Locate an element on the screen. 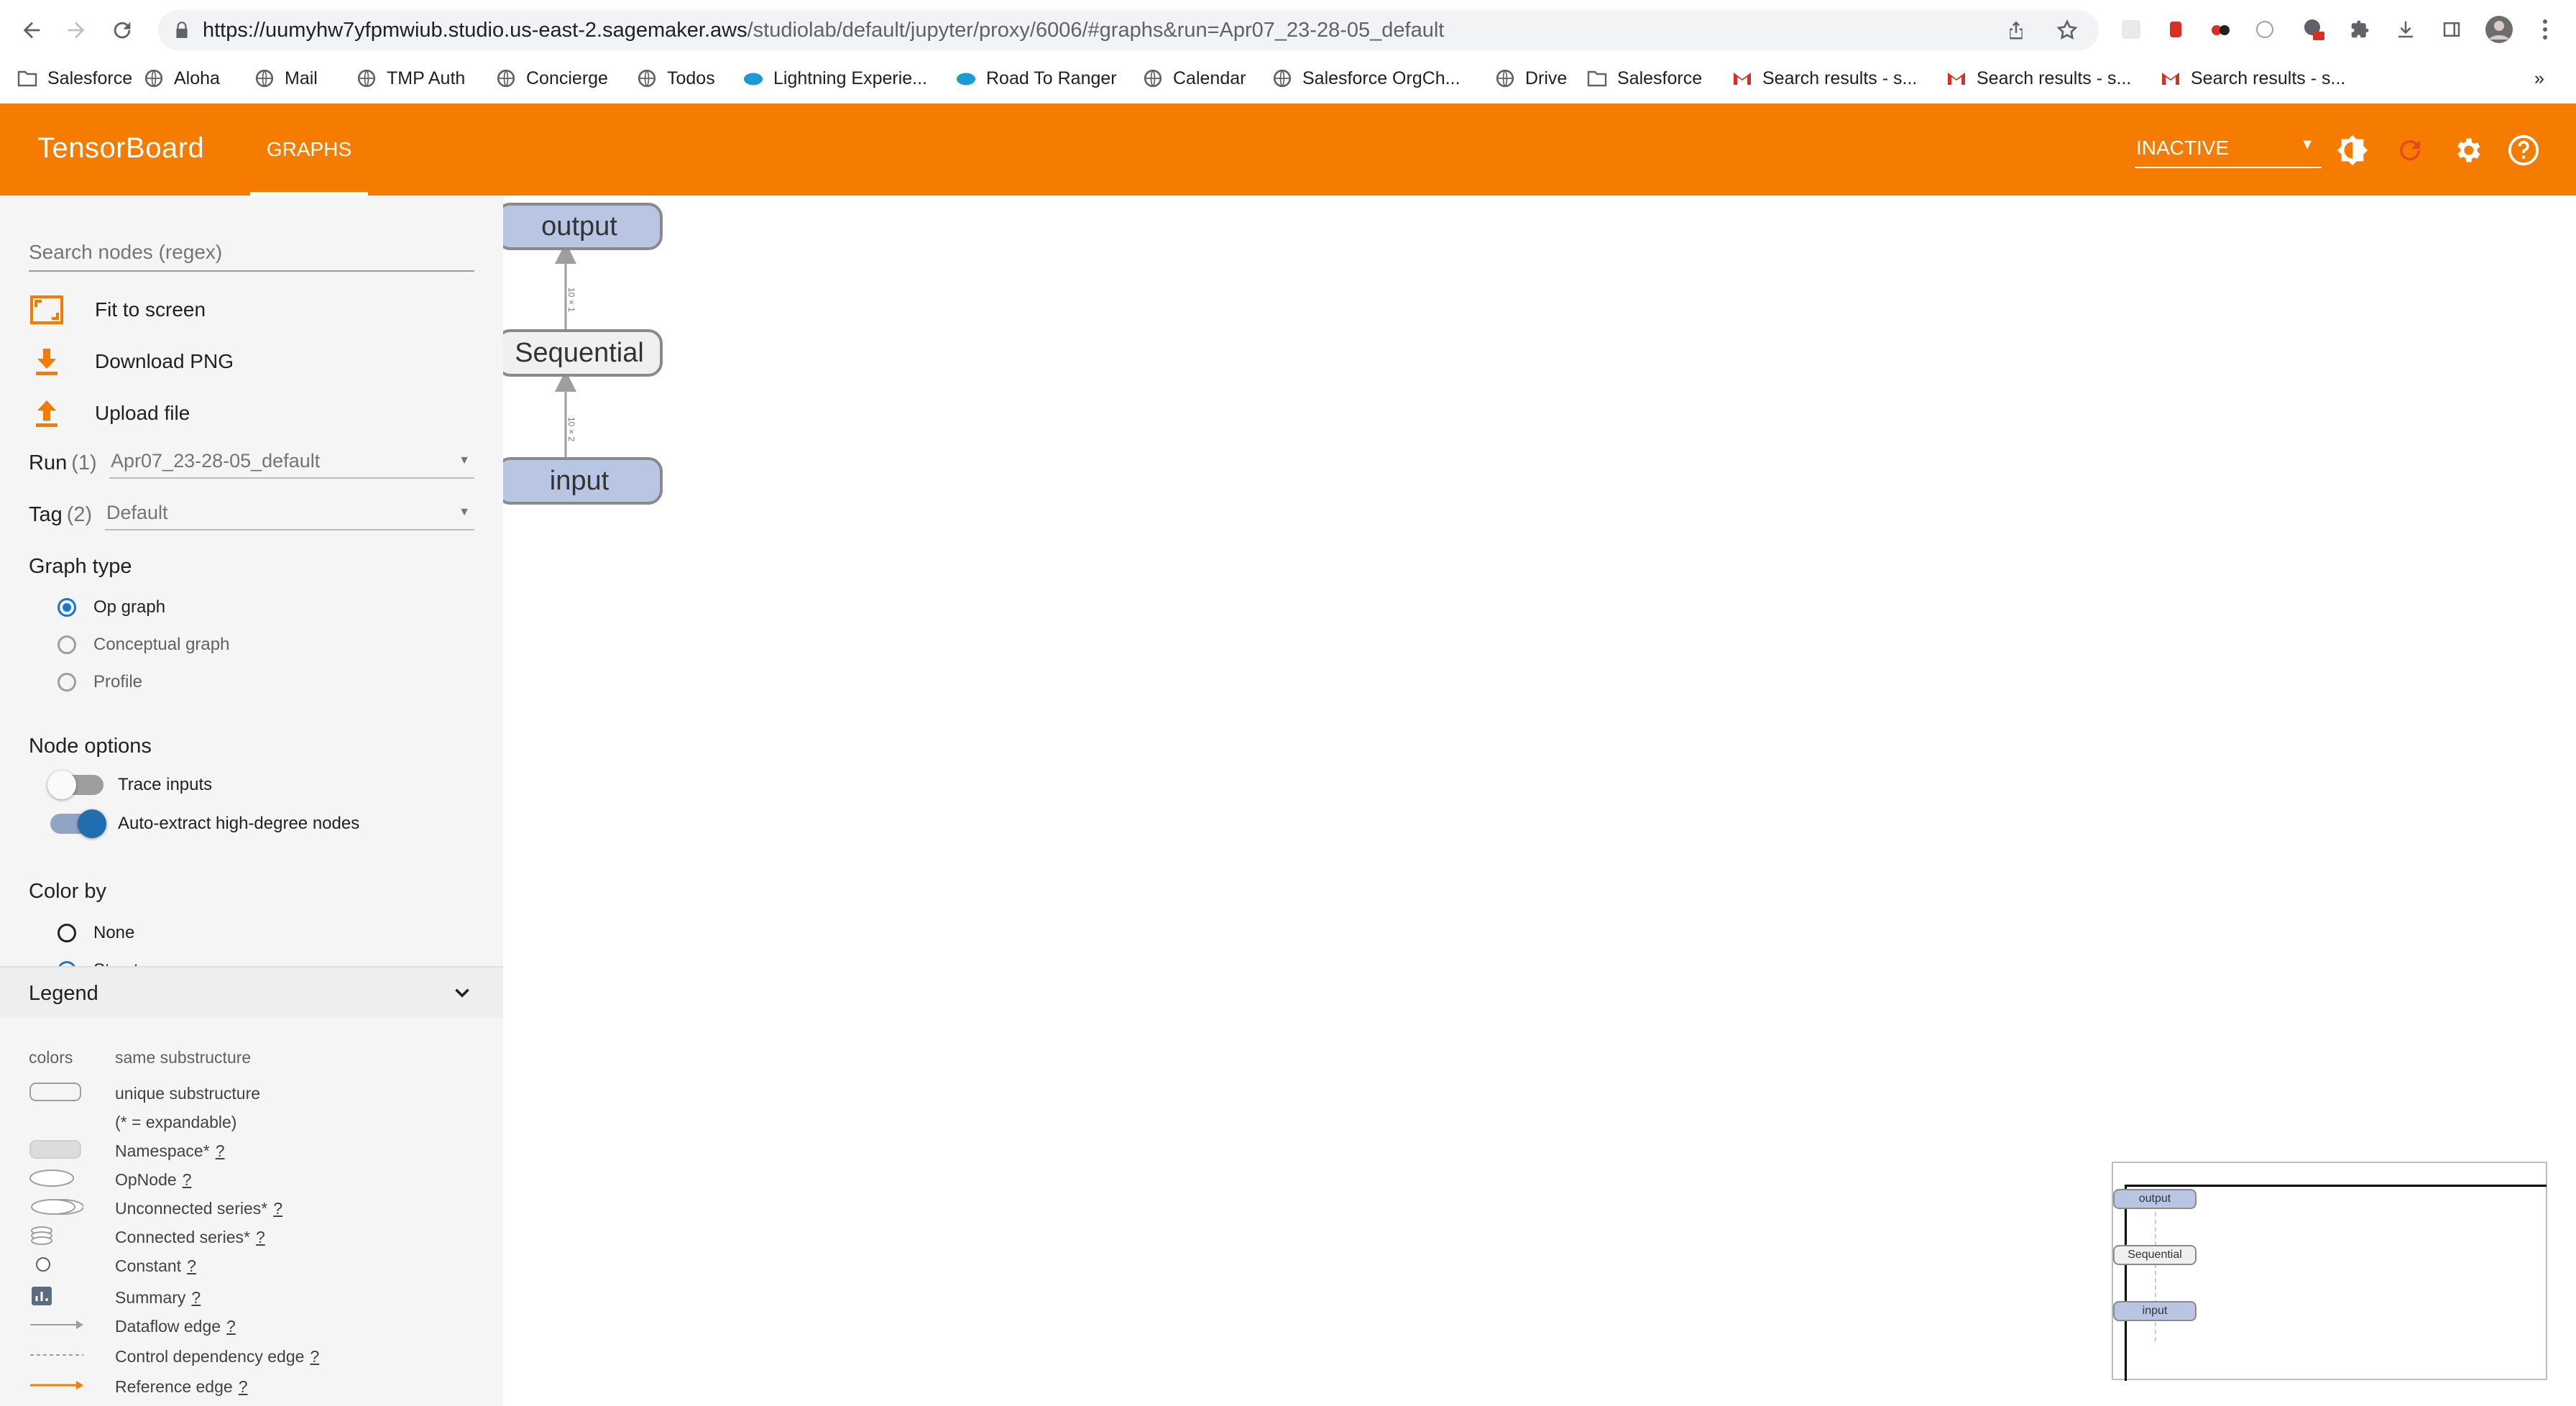  puzzle-icon is located at coordinates (2360, 29).